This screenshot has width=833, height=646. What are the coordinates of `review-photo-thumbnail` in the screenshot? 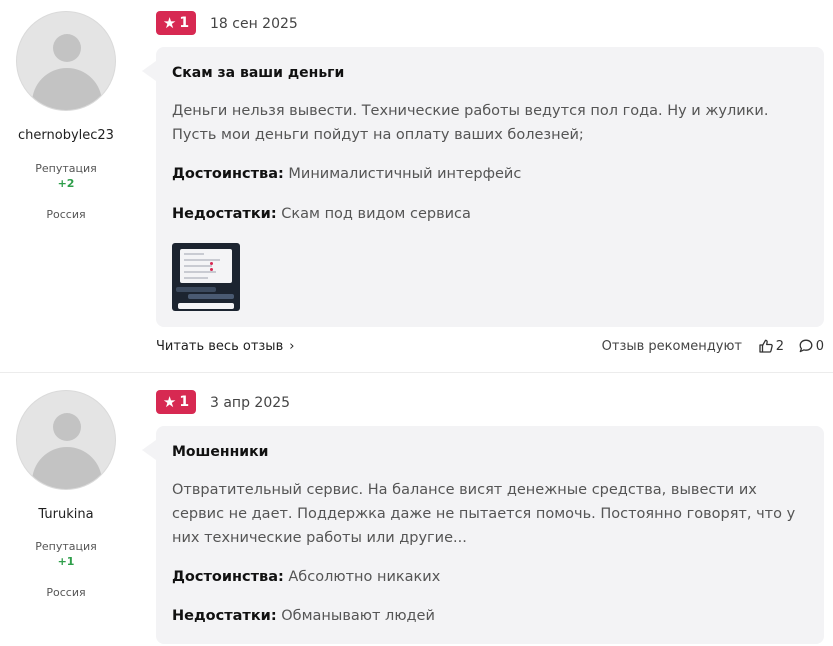 It's located at (206, 277).